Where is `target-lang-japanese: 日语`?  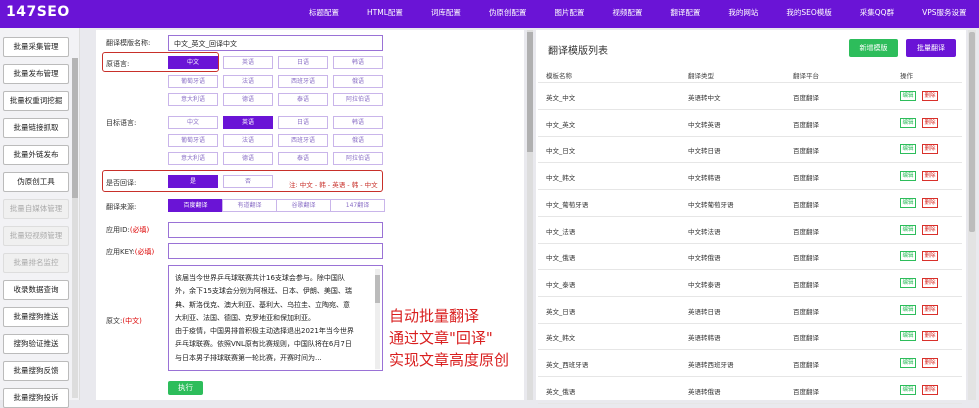 target-lang-japanese: 日语 is located at coordinates (303, 122).